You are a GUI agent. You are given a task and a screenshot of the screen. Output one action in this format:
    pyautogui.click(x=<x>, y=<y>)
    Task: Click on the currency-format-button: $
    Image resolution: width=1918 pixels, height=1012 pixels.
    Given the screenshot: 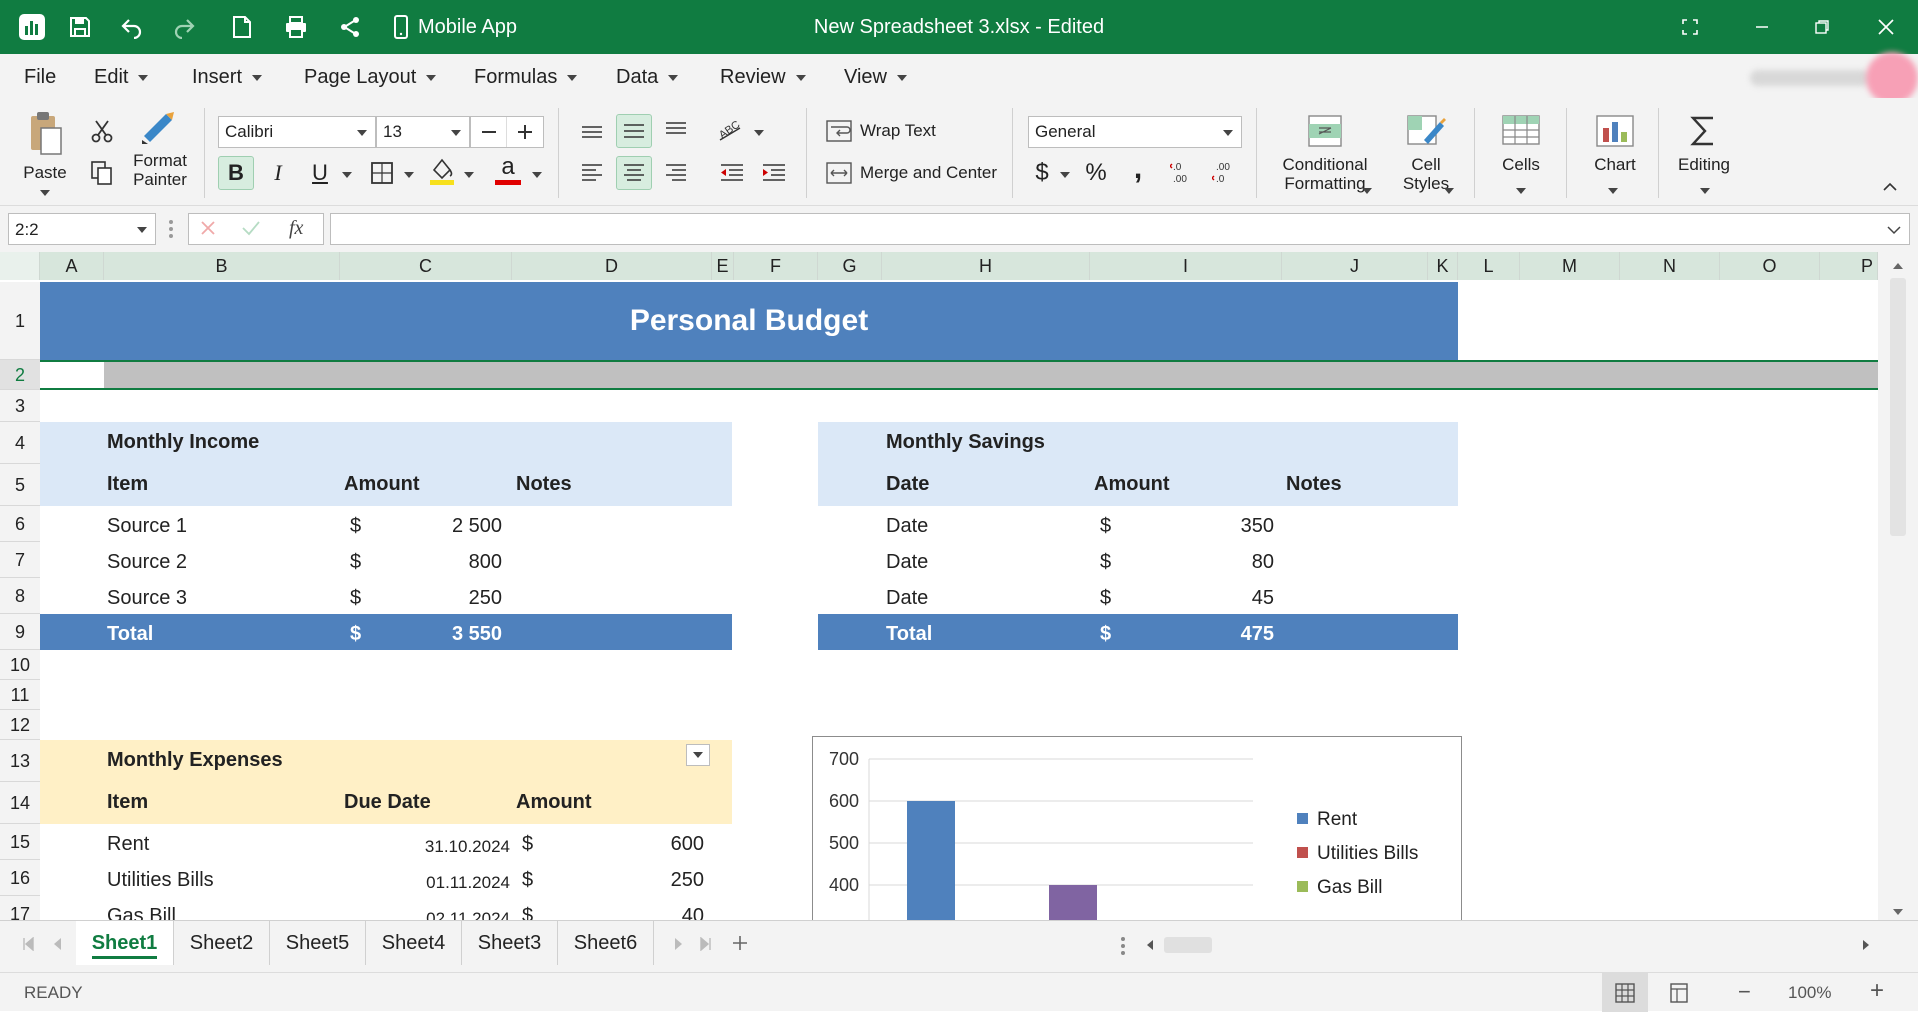 What is the action you would take?
    pyautogui.click(x=1042, y=173)
    